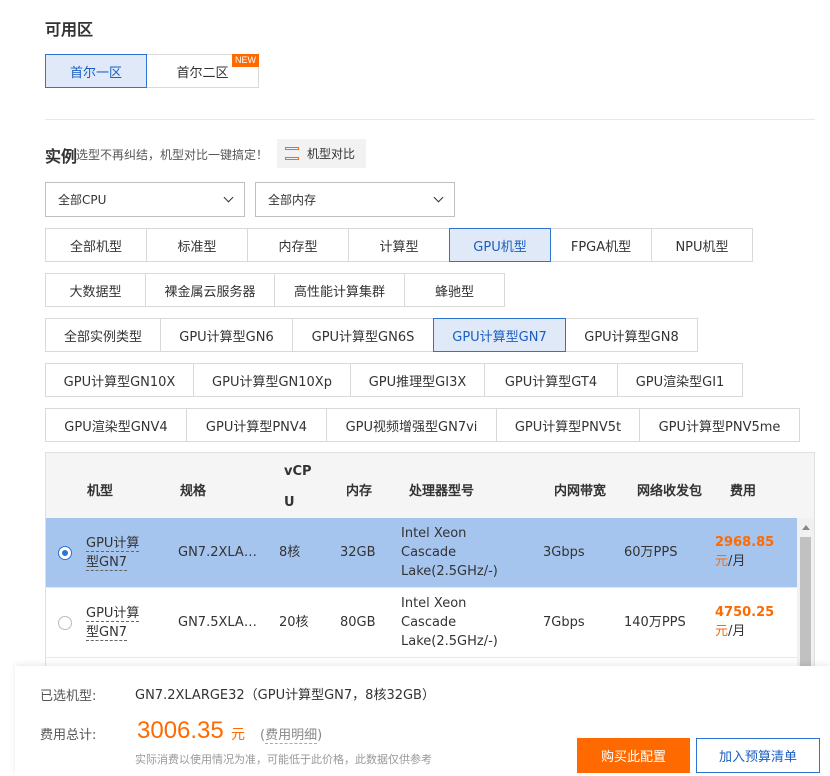 The width and height of the screenshot is (830, 776). I want to click on type-gn6s: GPU计算型GN6S, so click(363, 335).